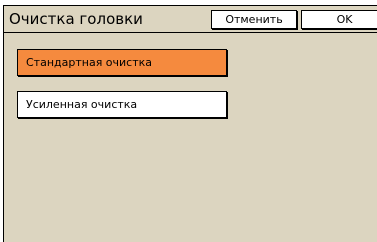 This screenshot has width=377, height=242. Describe the element at coordinates (339, 19) in the screenshot. I see `ok-button: OK` at that location.